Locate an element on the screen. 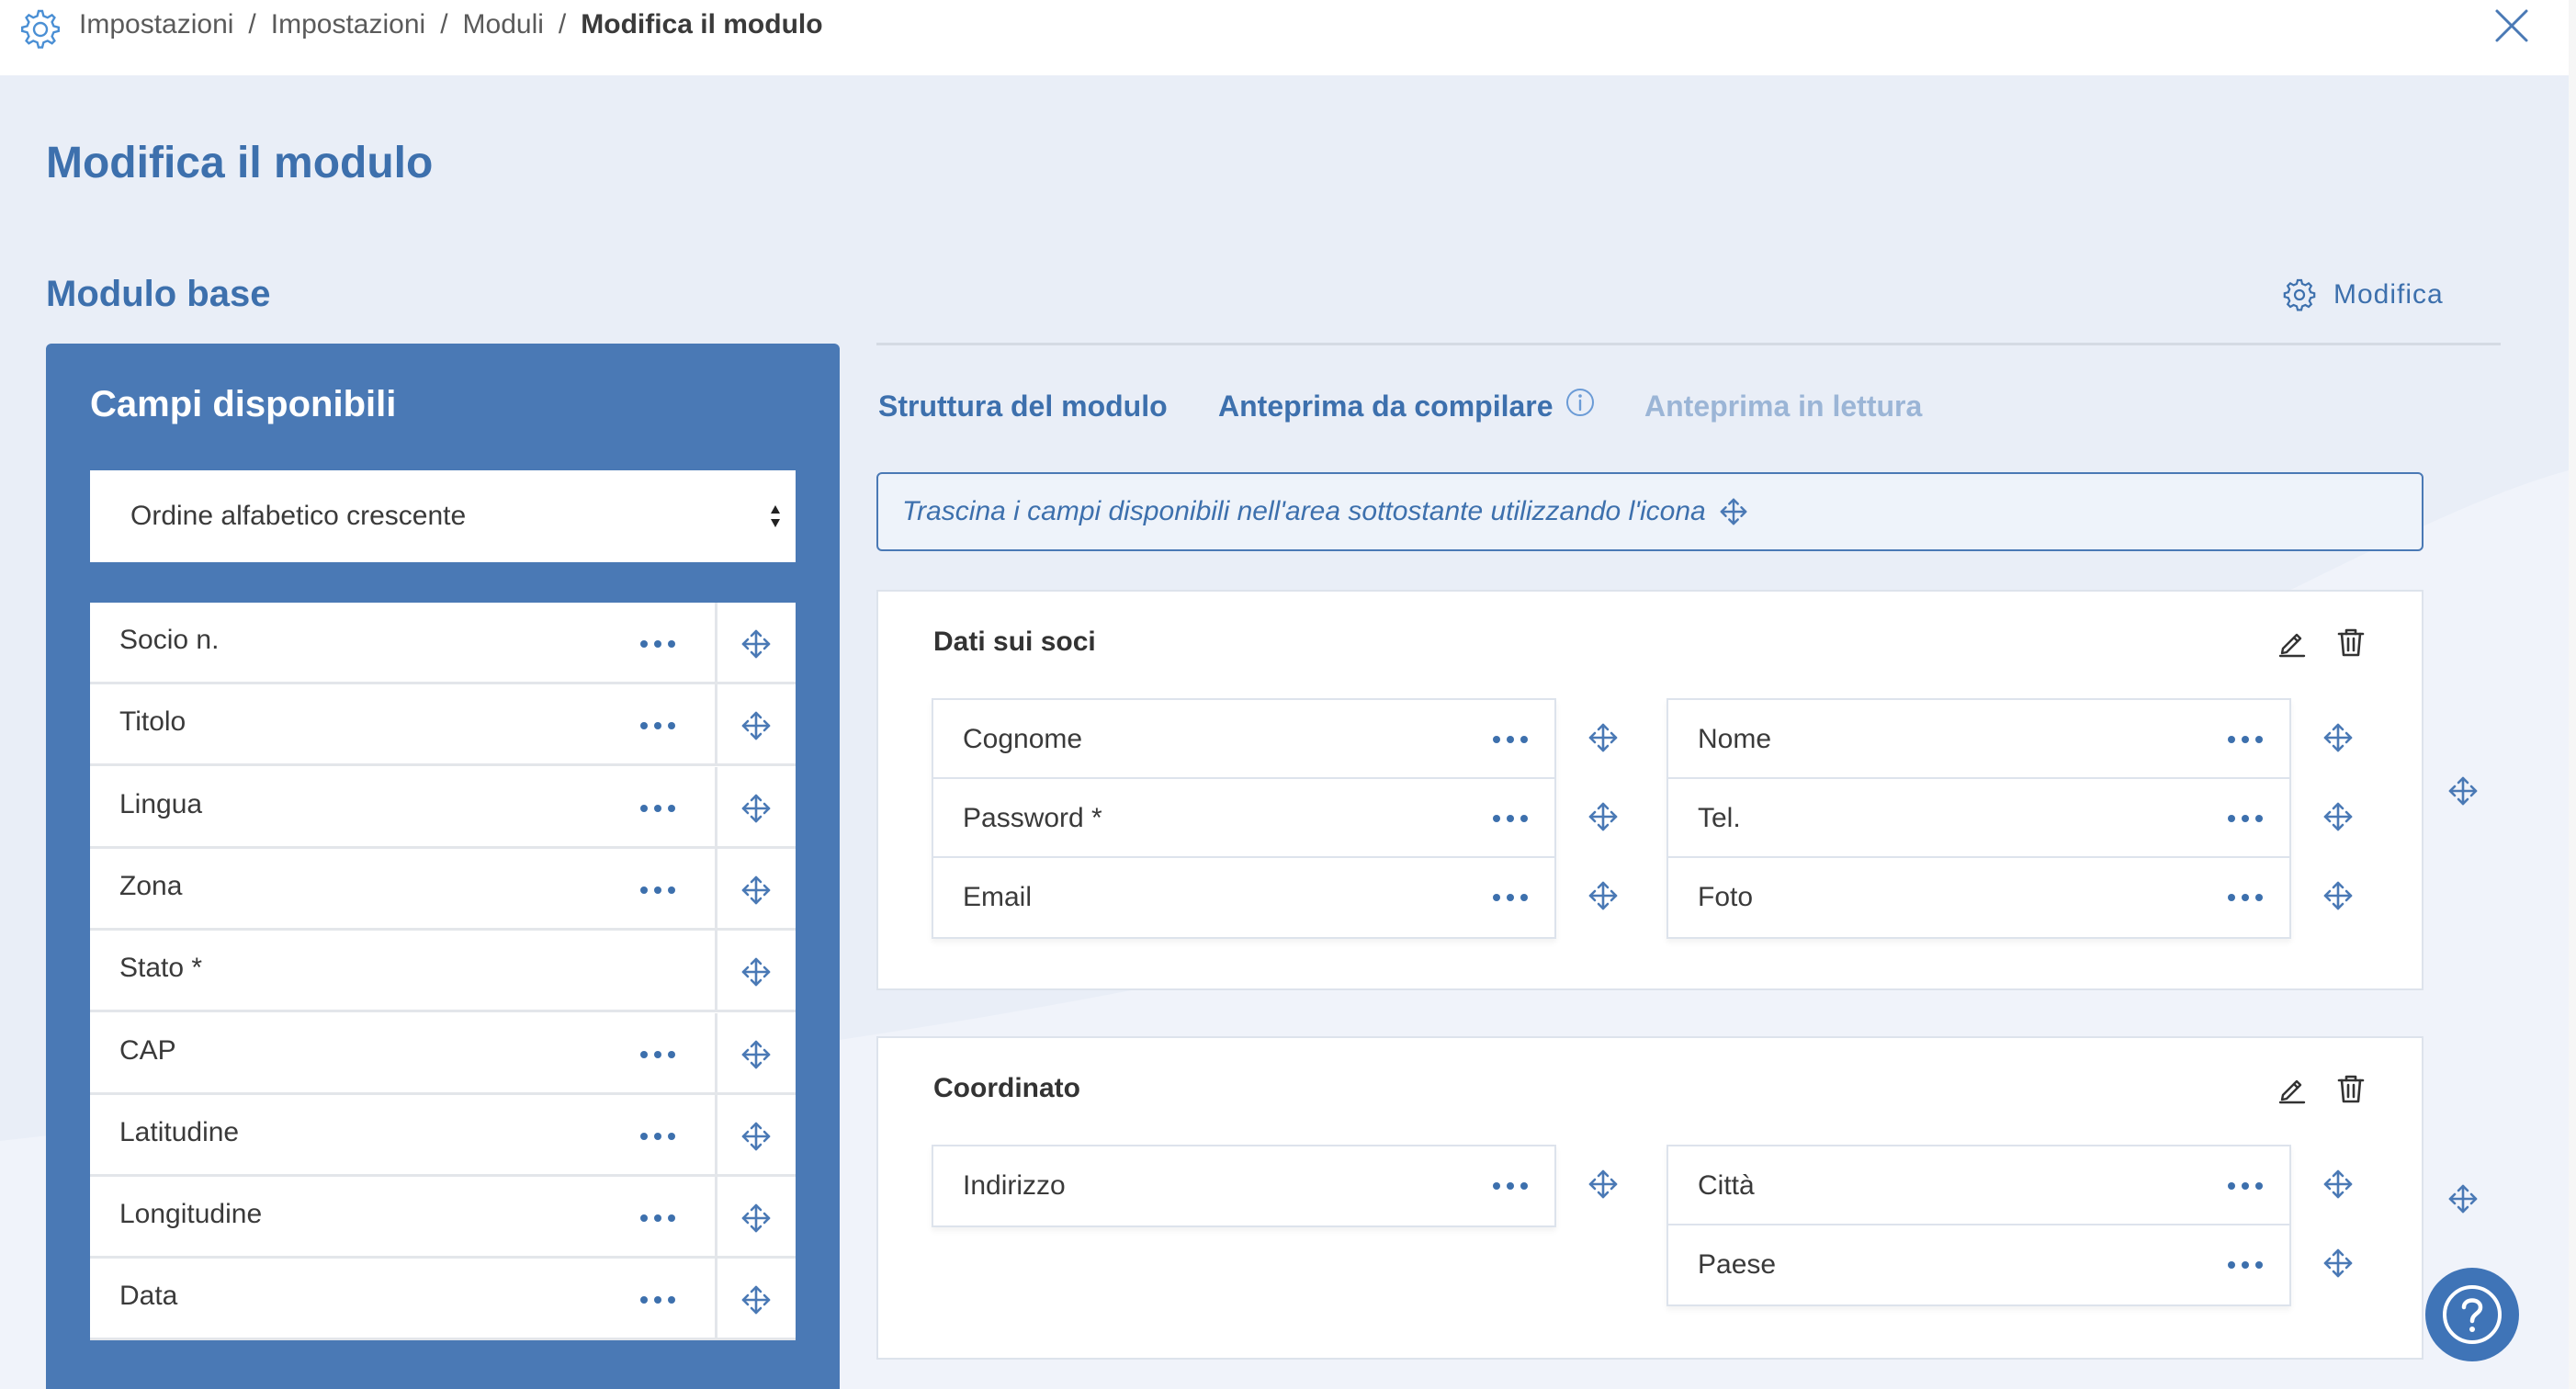 The image size is (2576, 1389). available-field-row: Titolo is located at coordinates (443, 725).